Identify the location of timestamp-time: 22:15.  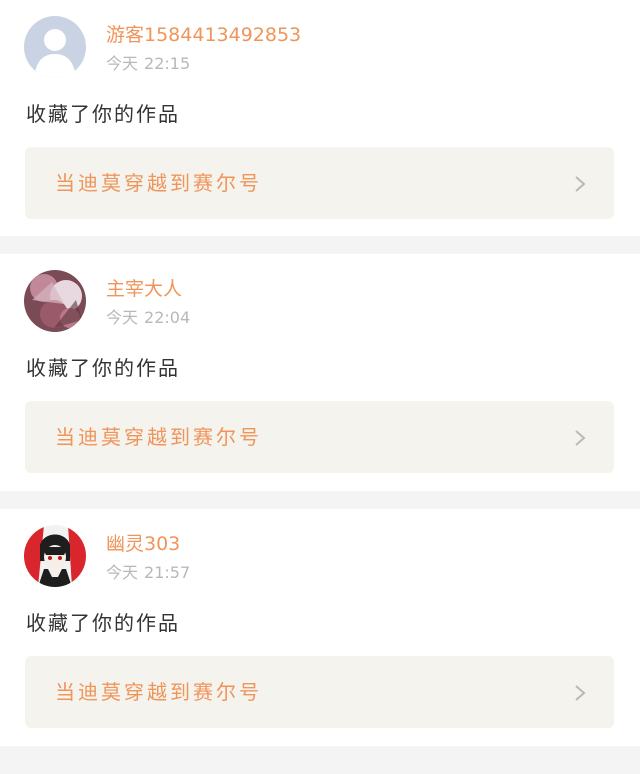
(167, 63).